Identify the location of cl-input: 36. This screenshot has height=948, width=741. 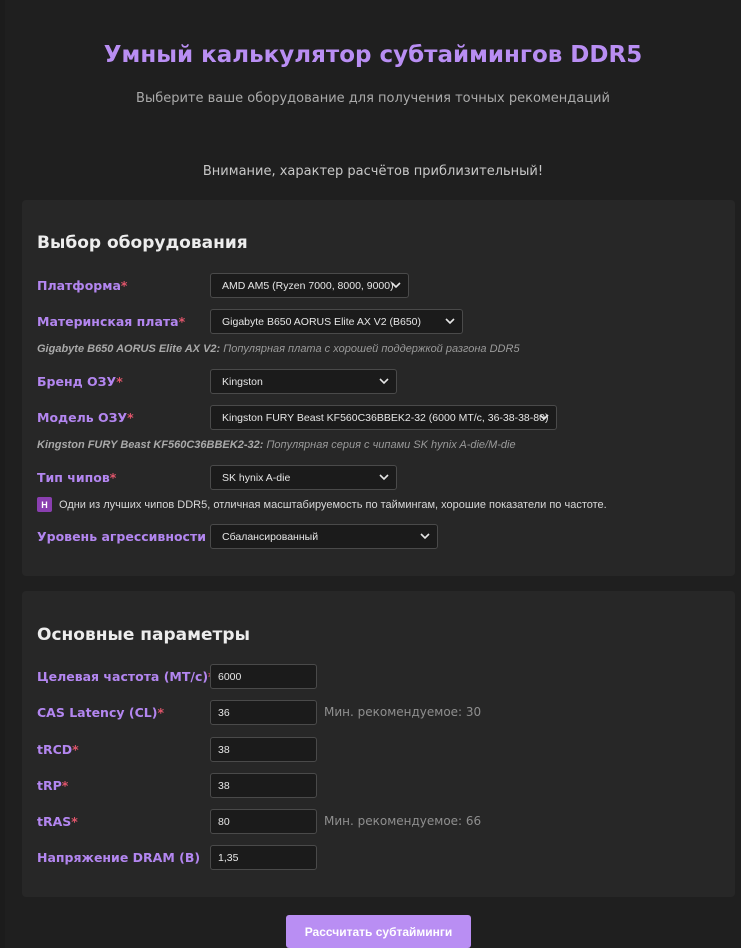
(263, 712).